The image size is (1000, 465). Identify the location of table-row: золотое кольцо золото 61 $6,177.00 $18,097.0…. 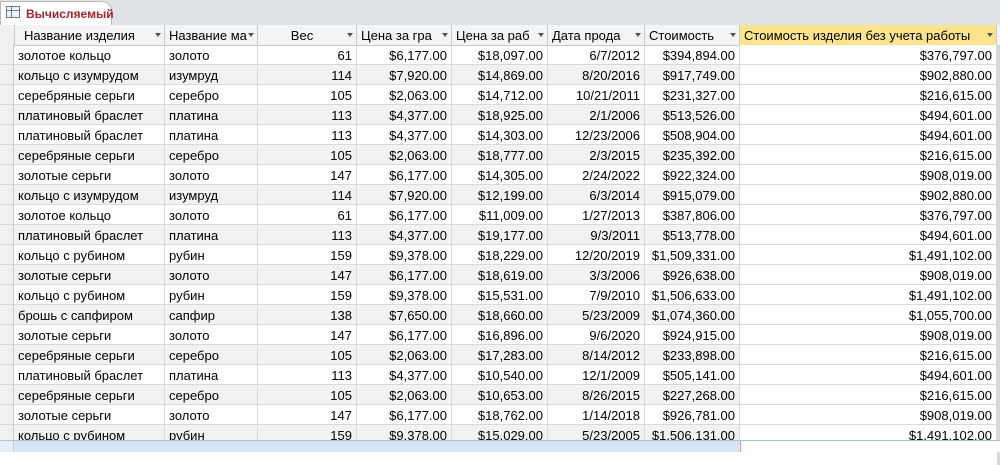
(500, 55).